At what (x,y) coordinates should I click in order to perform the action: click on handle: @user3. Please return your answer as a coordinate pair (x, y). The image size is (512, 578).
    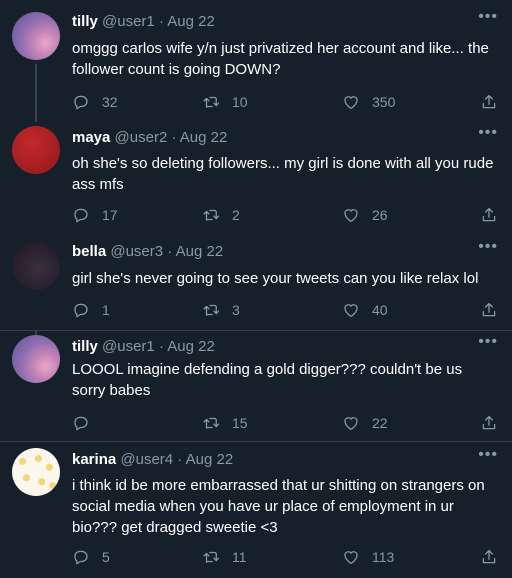
    Looking at the image, I should click on (136, 251).